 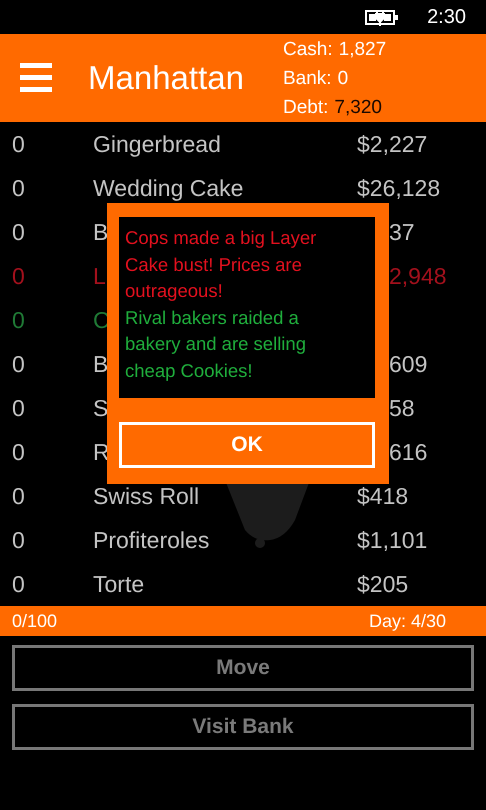 I want to click on stat-label: Cash:, so click(x=308, y=50).